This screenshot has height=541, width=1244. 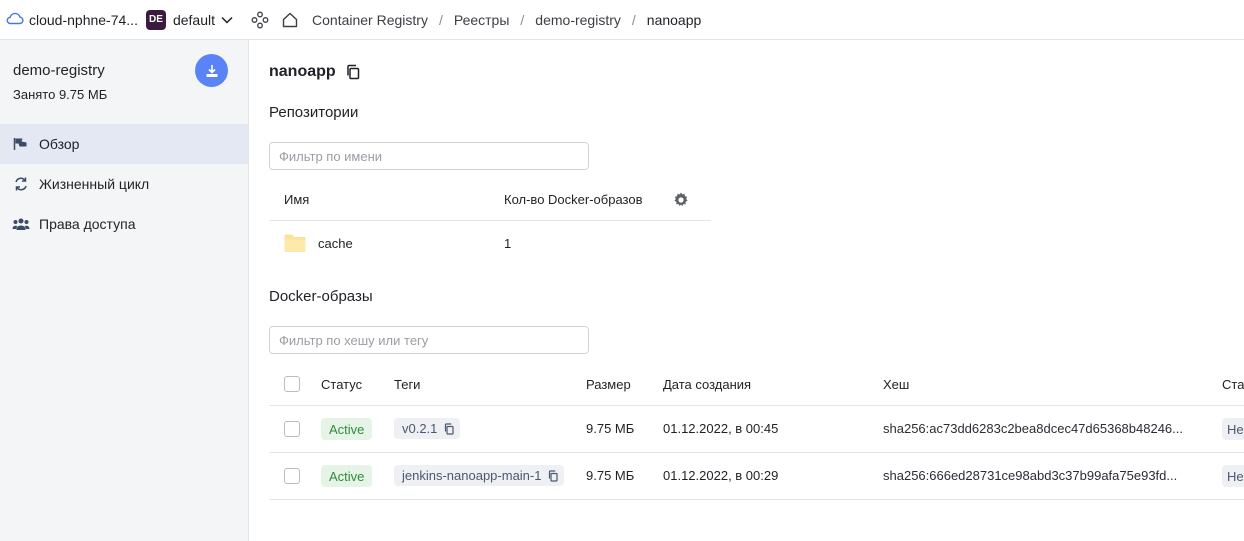 I want to click on column-header-status: Статус, so click(x=341, y=384).